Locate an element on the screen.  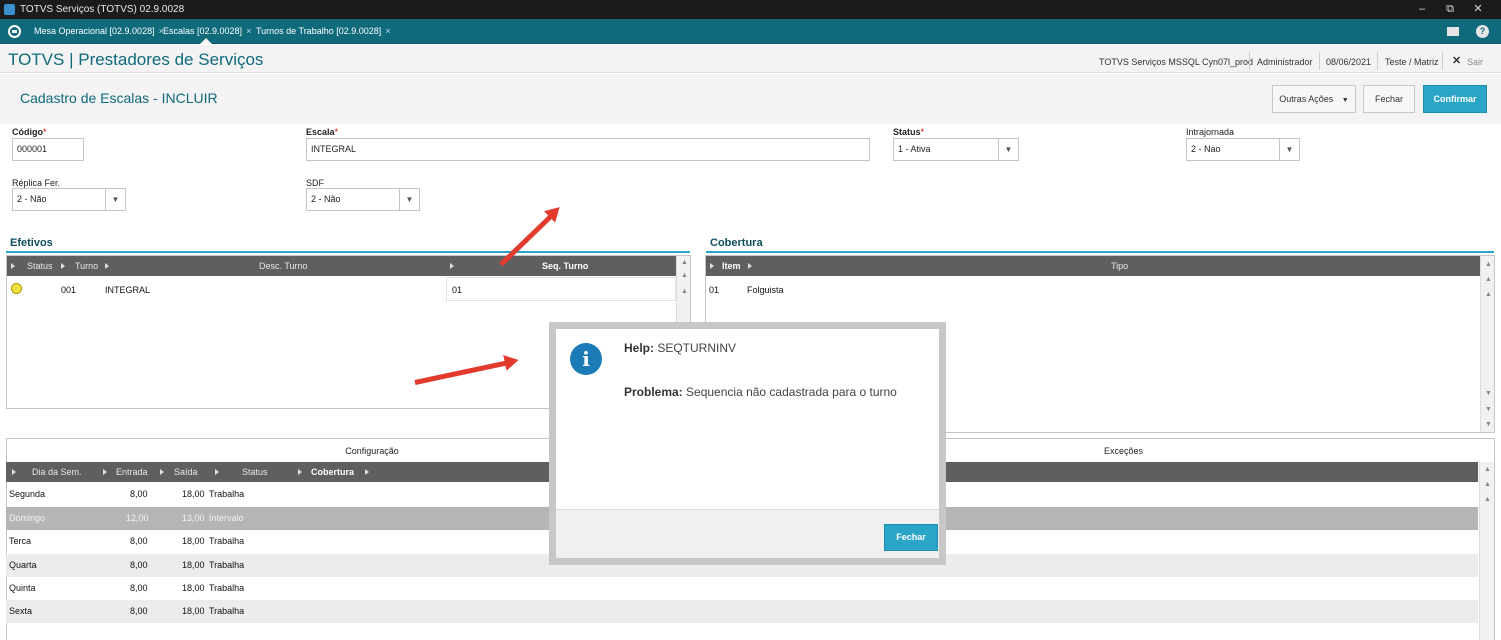
home-icon is located at coordinates (14, 31).